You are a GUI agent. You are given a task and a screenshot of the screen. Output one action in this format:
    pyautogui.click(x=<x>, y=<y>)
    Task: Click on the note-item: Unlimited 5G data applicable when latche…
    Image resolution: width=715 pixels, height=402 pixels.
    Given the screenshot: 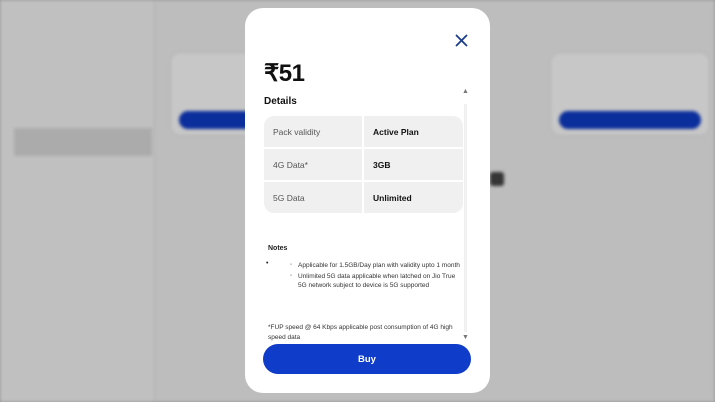 What is the action you would take?
    pyautogui.click(x=376, y=281)
    